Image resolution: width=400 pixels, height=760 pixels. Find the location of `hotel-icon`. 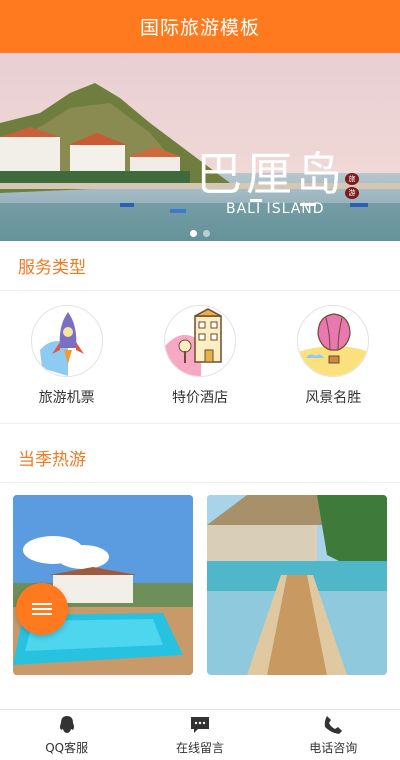

hotel-icon is located at coordinates (199, 341).